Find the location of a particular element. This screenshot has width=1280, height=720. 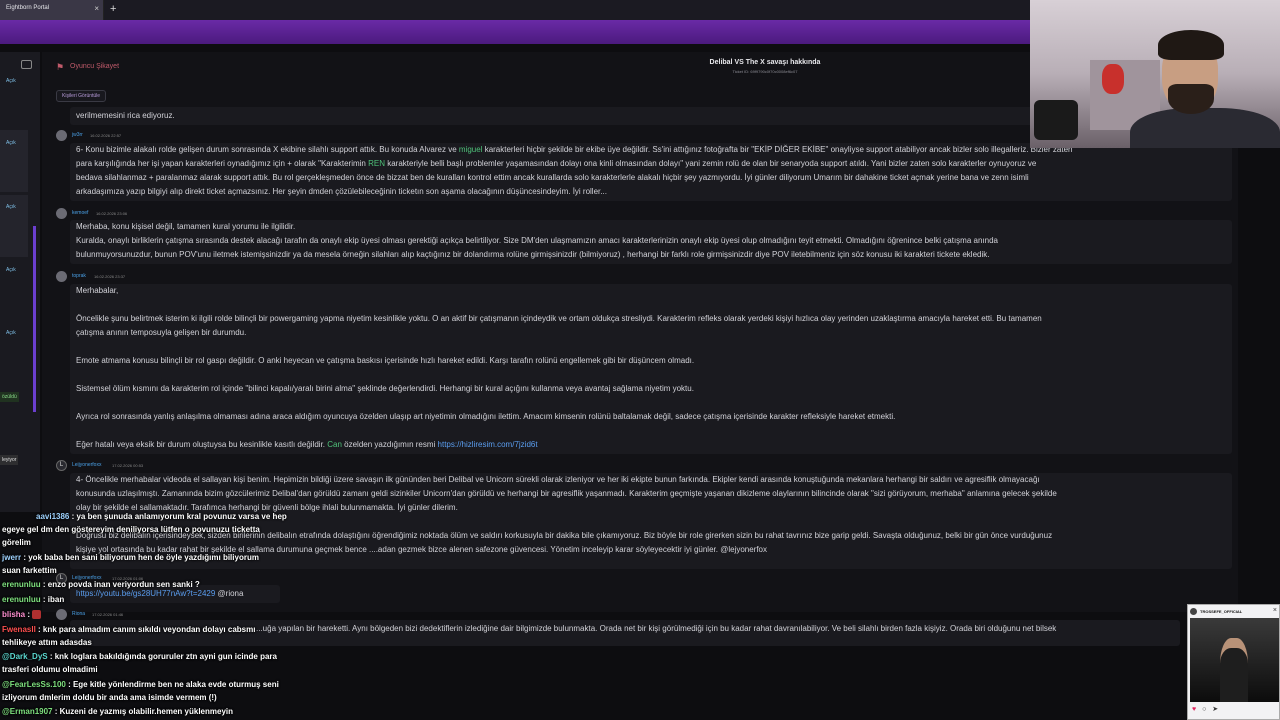

heart-icon: ♥ is located at coordinates (1195, 709).